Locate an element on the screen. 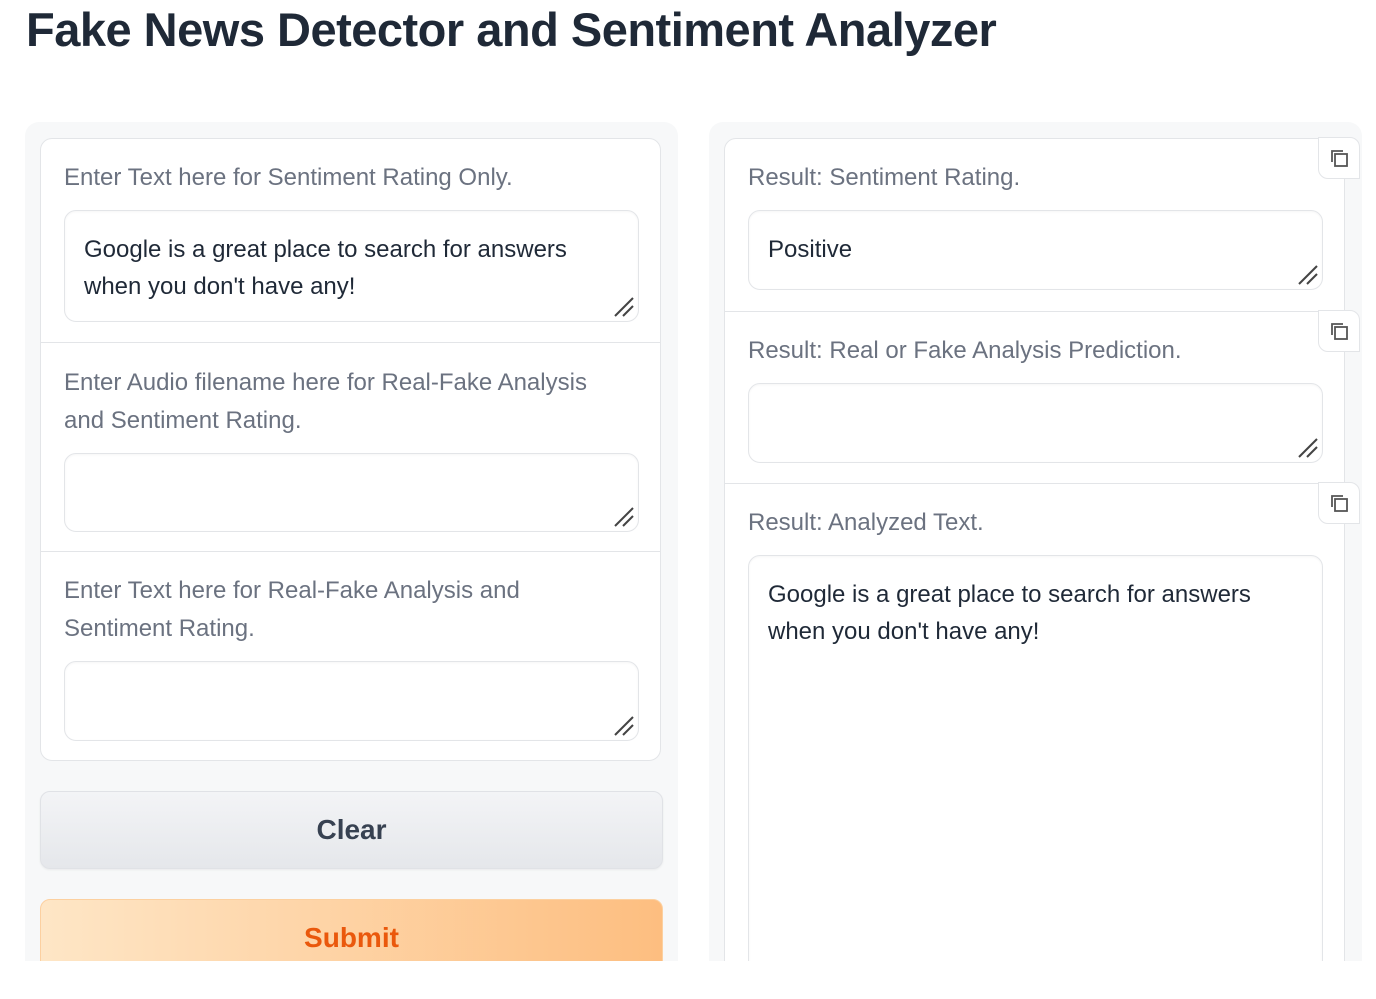 Image resolution: width=1376 pixels, height=999 pixels. audio-filename-input is located at coordinates (351, 492).